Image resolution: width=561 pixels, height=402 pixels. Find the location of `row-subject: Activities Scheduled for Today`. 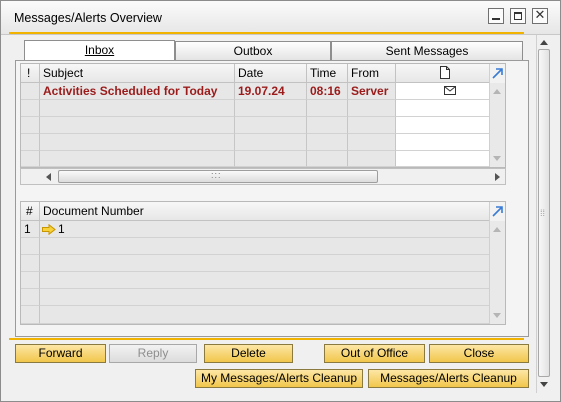

row-subject: Activities Scheduled for Today is located at coordinates (137, 91).